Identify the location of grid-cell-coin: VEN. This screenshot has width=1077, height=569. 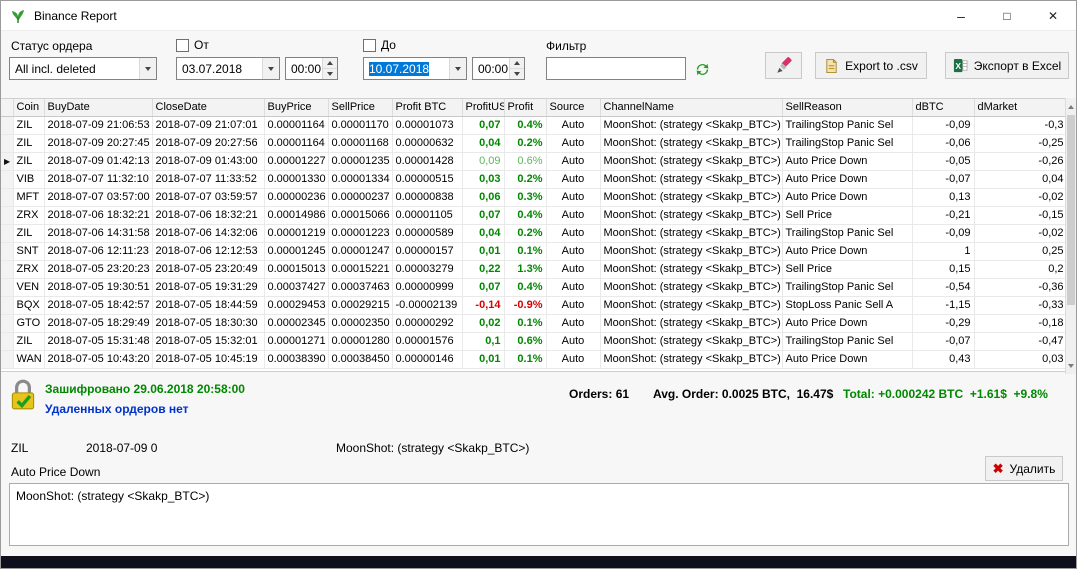
(29, 287).